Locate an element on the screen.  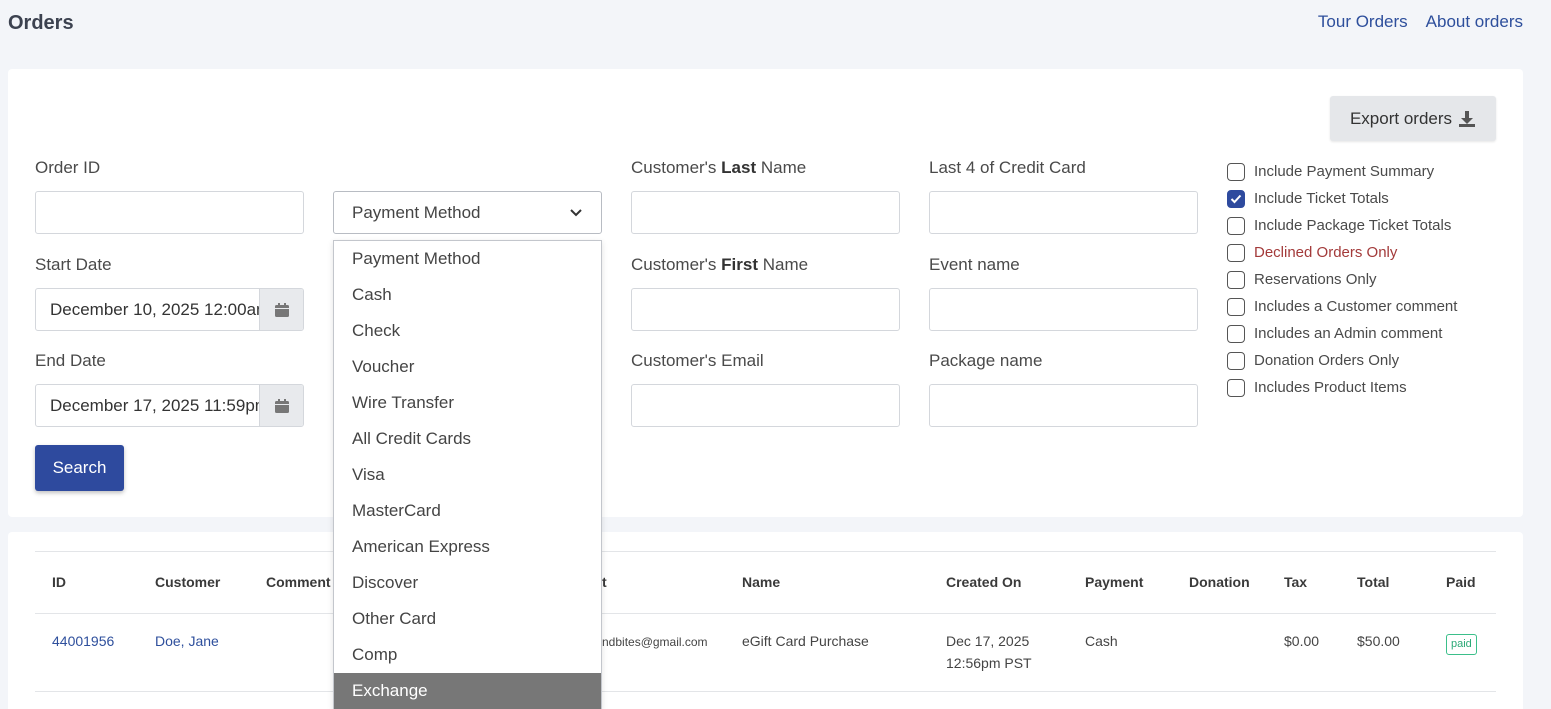
header-comment: Comment is located at coordinates (298, 582).